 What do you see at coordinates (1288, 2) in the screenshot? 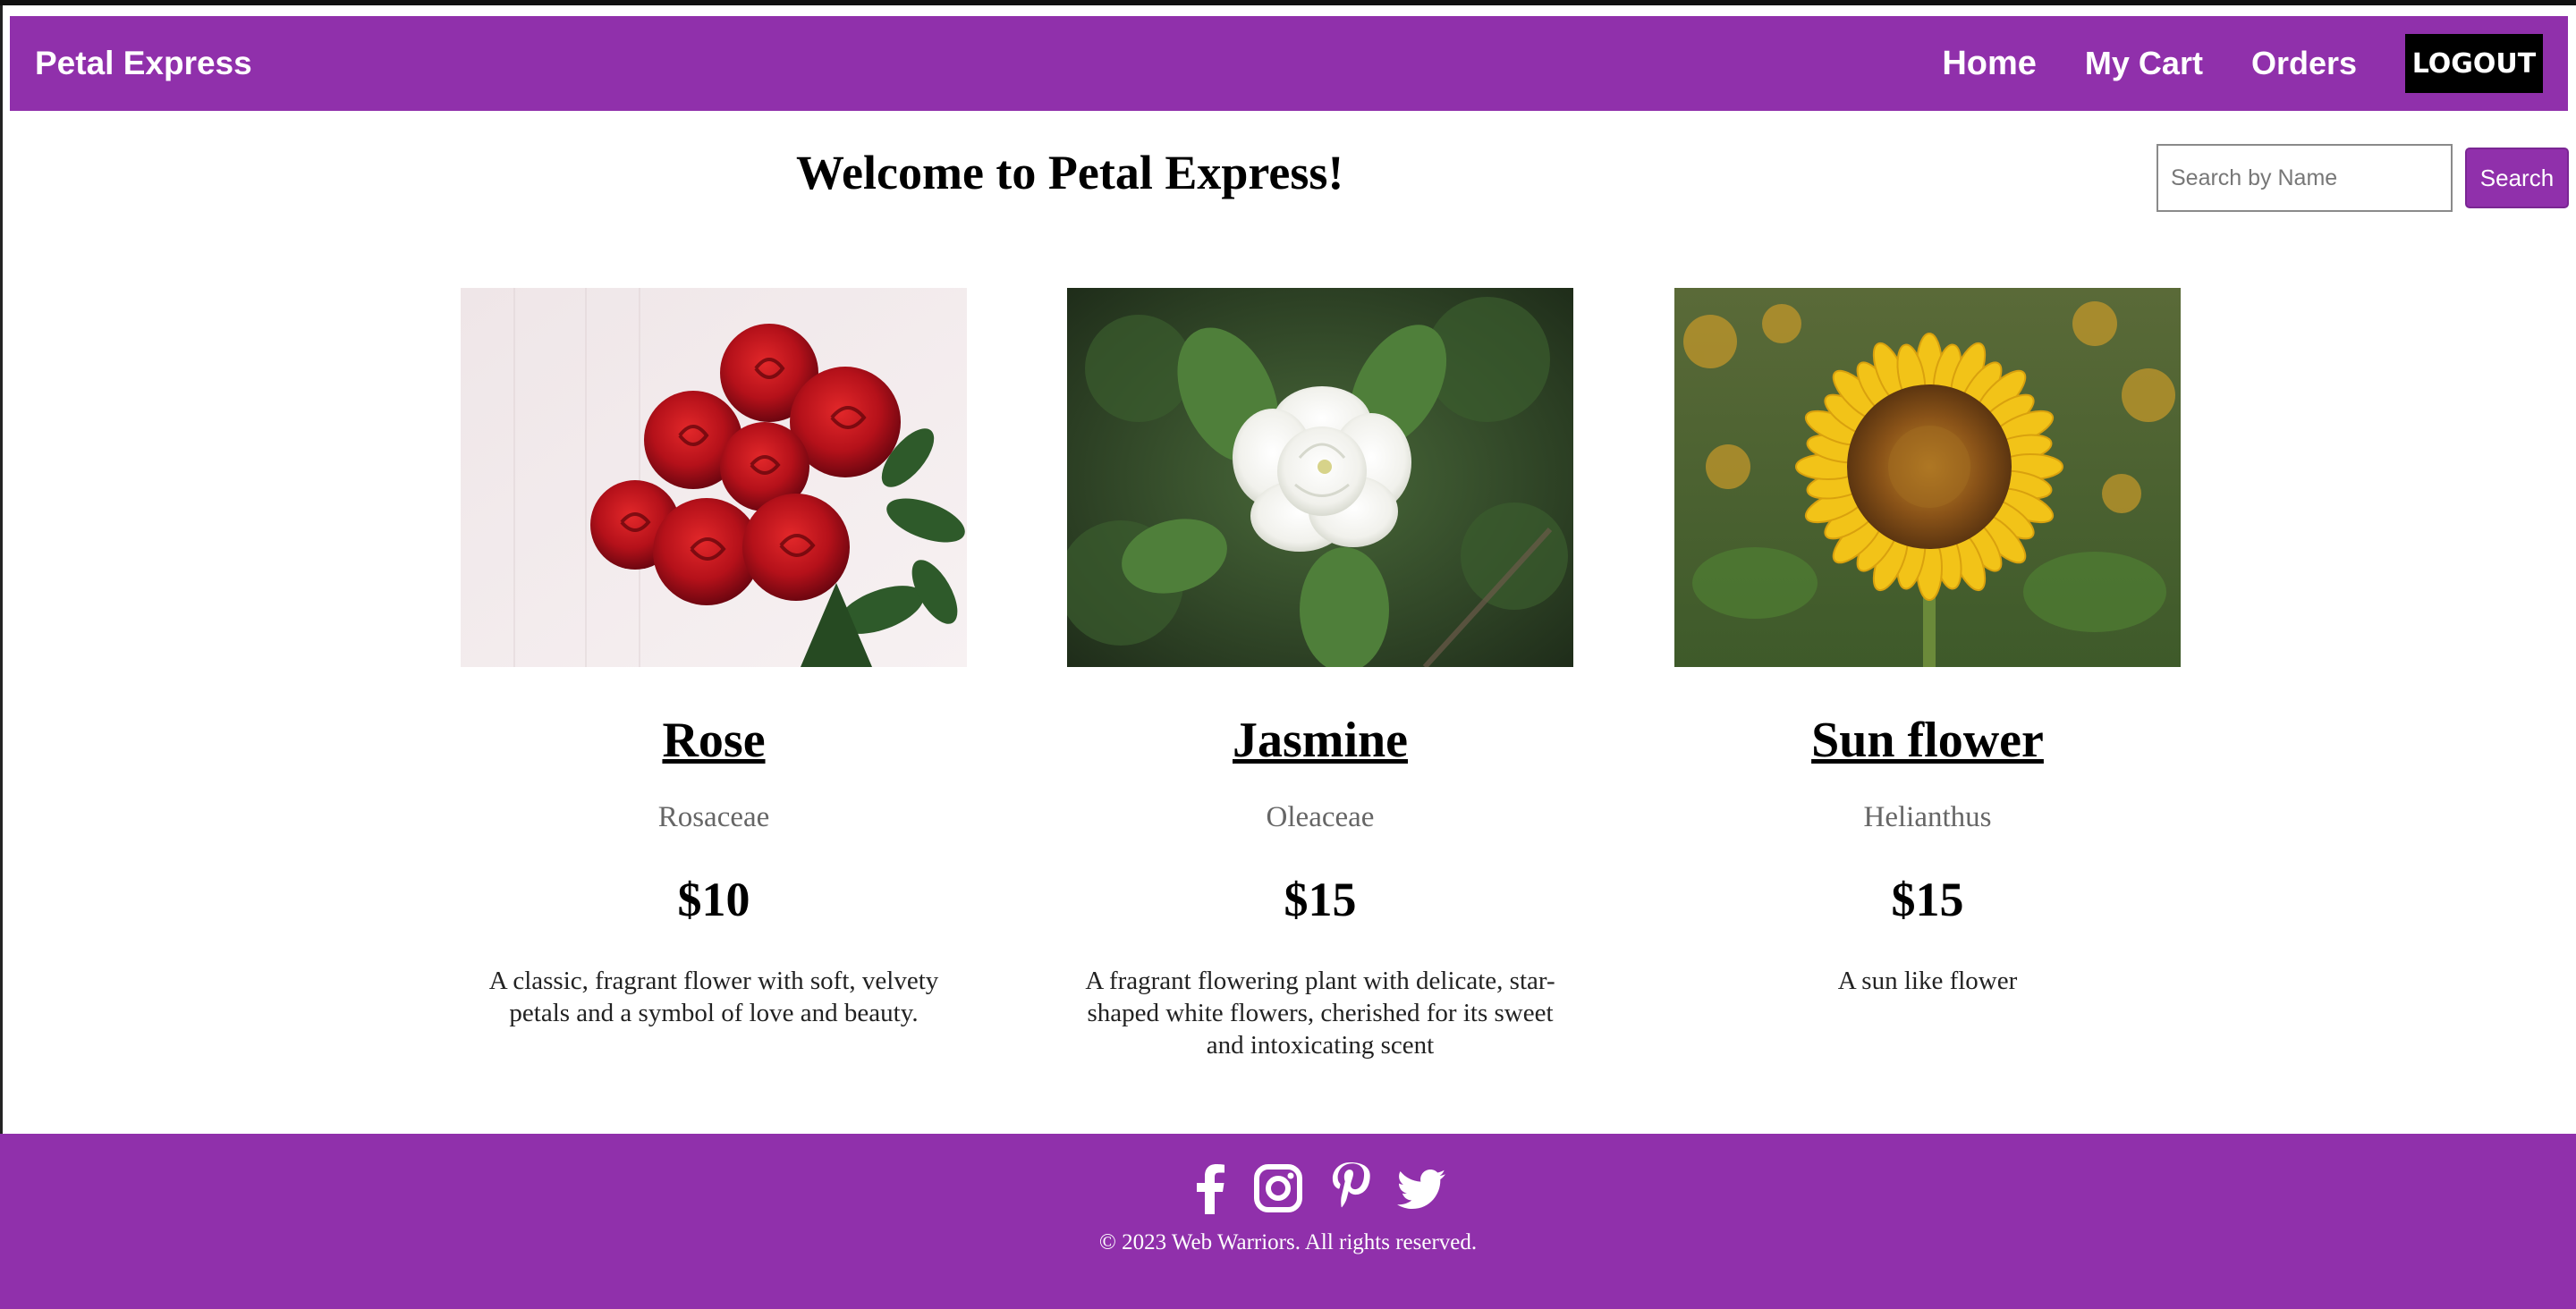
I see `window-top-border` at bounding box center [1288, 2].